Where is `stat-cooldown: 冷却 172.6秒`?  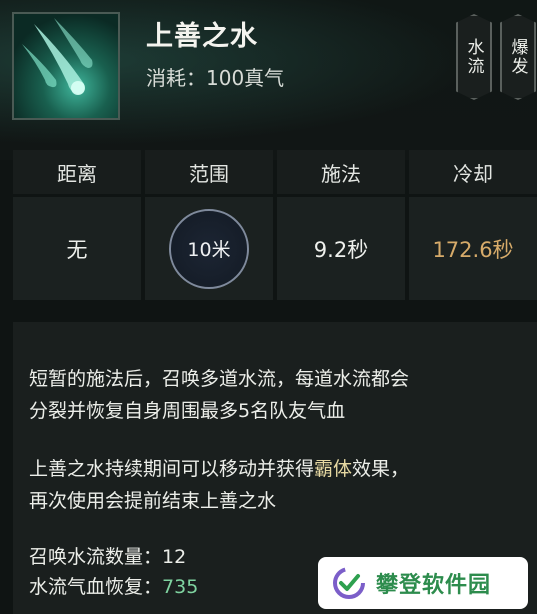
stat-cooldown: 冷却 172.6秒 is located at coordinates (473, 225).